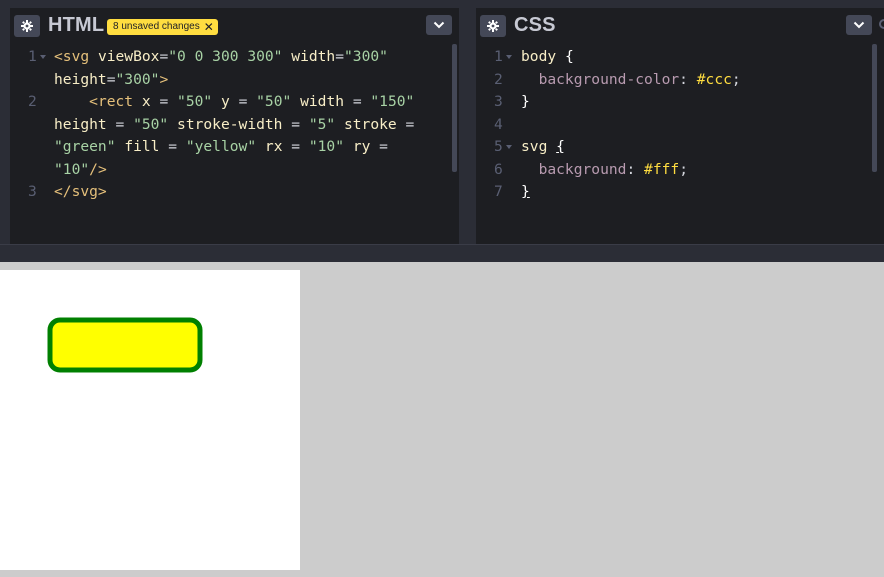 The image size is (884, 577). What do you see at coordinates (662, 169) in the screenshot?
I see `code-token: #fff` at bounding box center [662, 169].